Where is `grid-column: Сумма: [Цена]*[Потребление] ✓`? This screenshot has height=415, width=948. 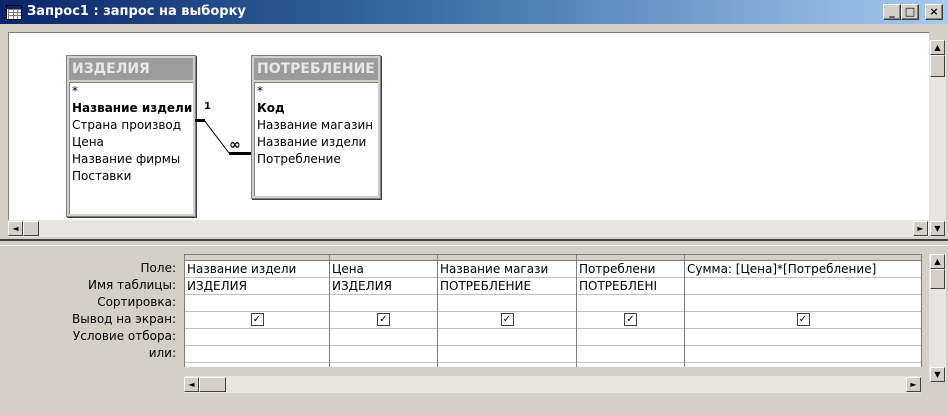 grid-column: Сумма: [Цена]*[Потребление] ✓ is located at coordinates (803, 311).